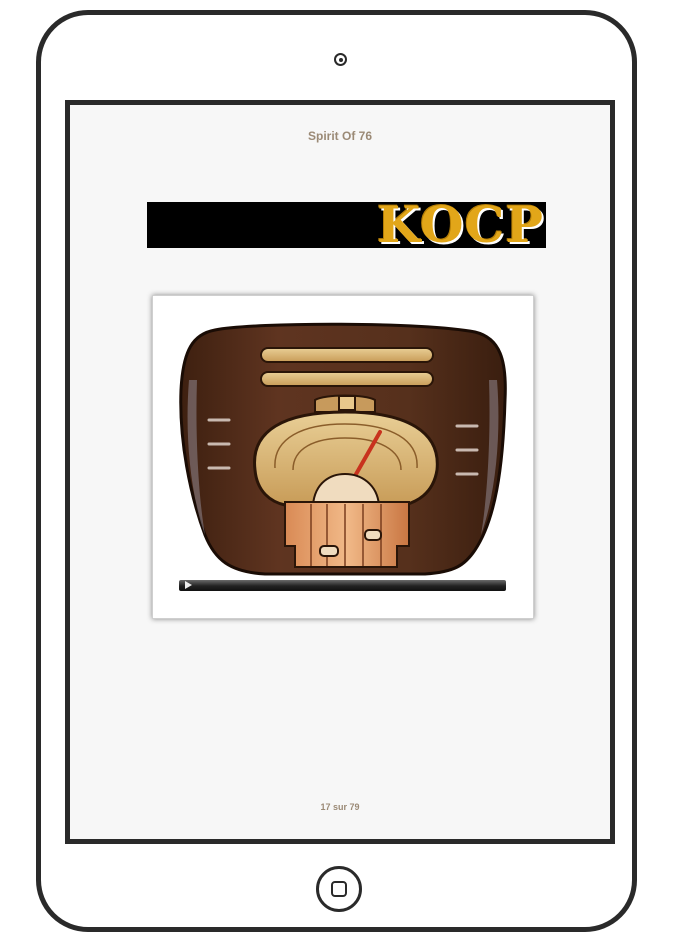 The image size is (679, 952). I want to click on home-button, so click(339, 889).